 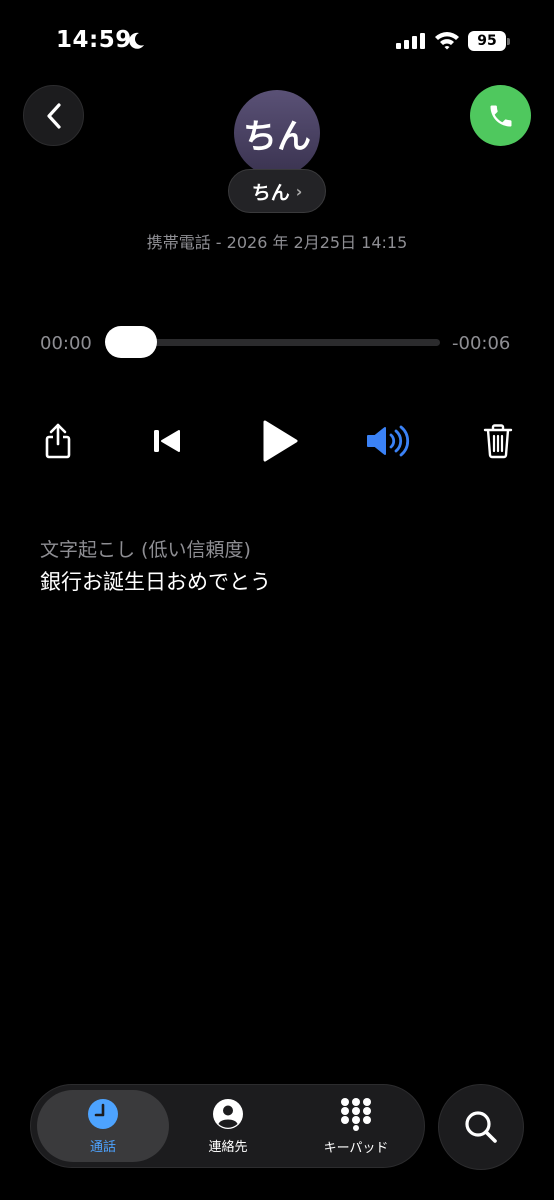 What do you see at coordinates (447, 41) in the screenshot?
I see `wifi-icon` at bounding box center [447, 41].